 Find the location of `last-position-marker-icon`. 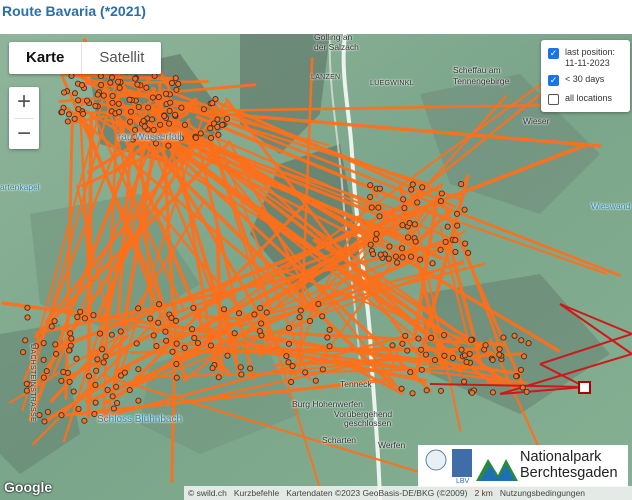

last-position-marker-icon is located at coordinates (584, 387).